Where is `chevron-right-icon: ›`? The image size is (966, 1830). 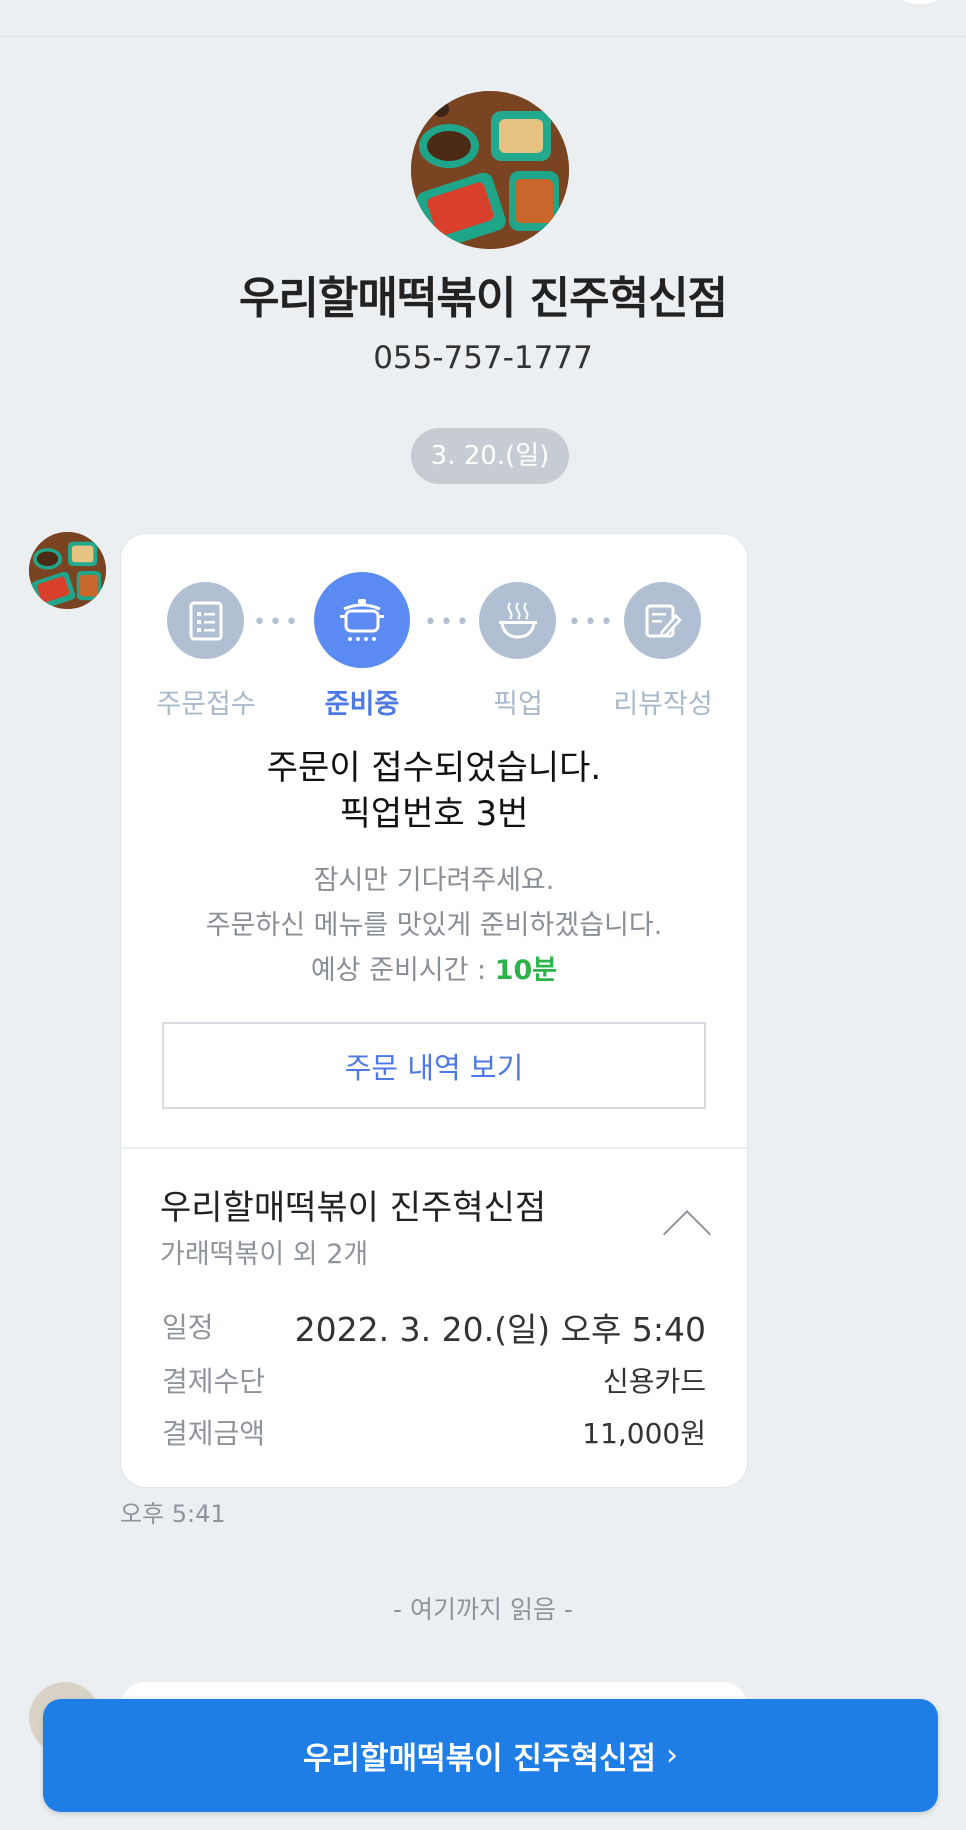
chevron-right-icon: › is located at coordinates (672, 1755).